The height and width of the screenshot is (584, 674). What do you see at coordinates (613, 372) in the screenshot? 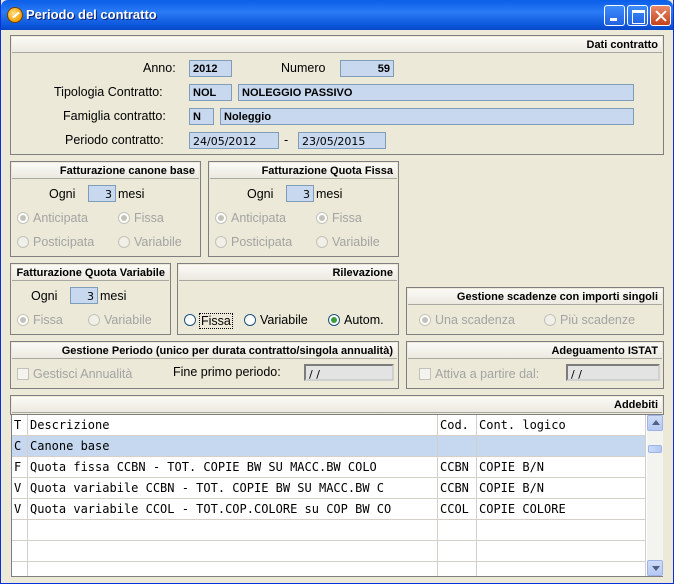
I see `istat-date-field: / /` at bounding box center [613, 372].